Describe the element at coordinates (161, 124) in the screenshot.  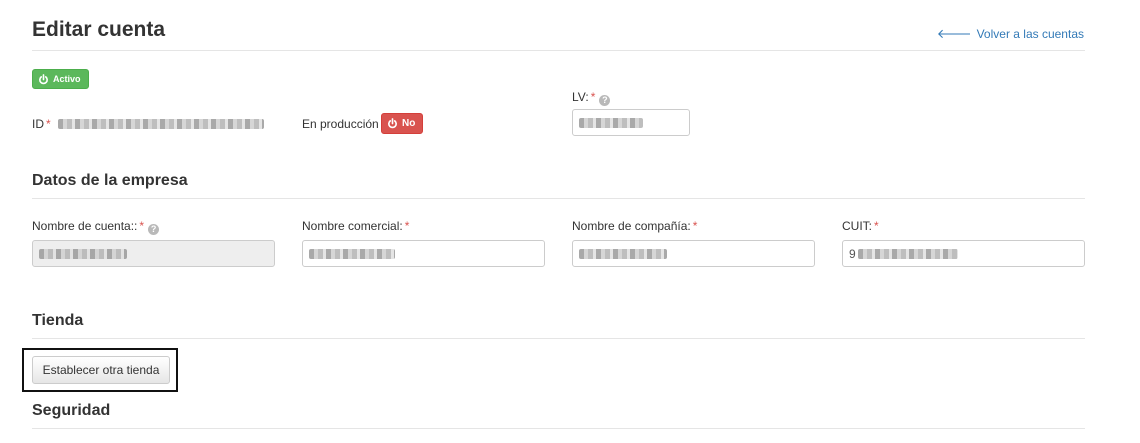
I see `id-value-redacted` at that location.